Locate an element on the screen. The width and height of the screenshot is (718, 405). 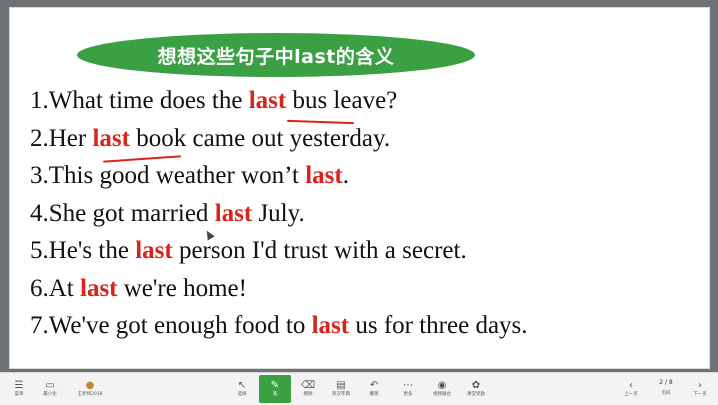
prev-page-button: ‹ 上一页 is located at coordinates (631, 389).